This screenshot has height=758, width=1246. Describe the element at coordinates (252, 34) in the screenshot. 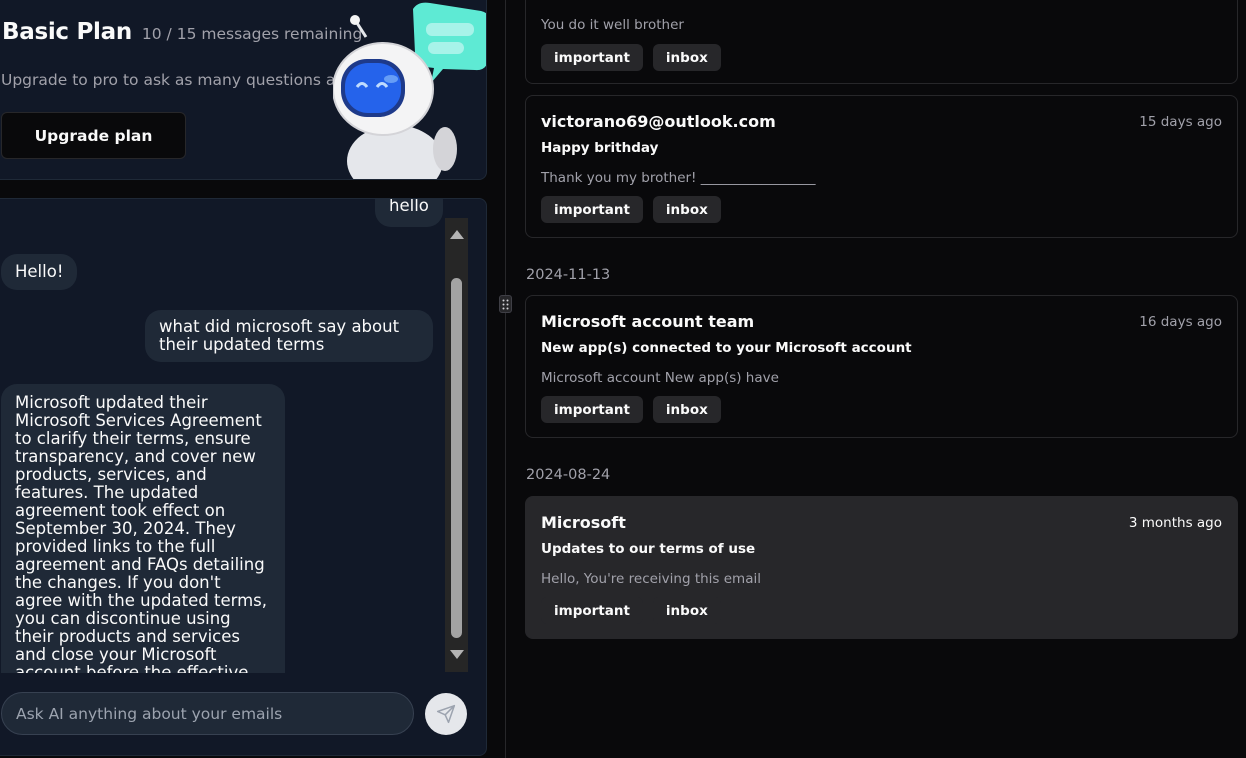

I see `messages-remaining: 10 / 15 messages remaining` at that location.